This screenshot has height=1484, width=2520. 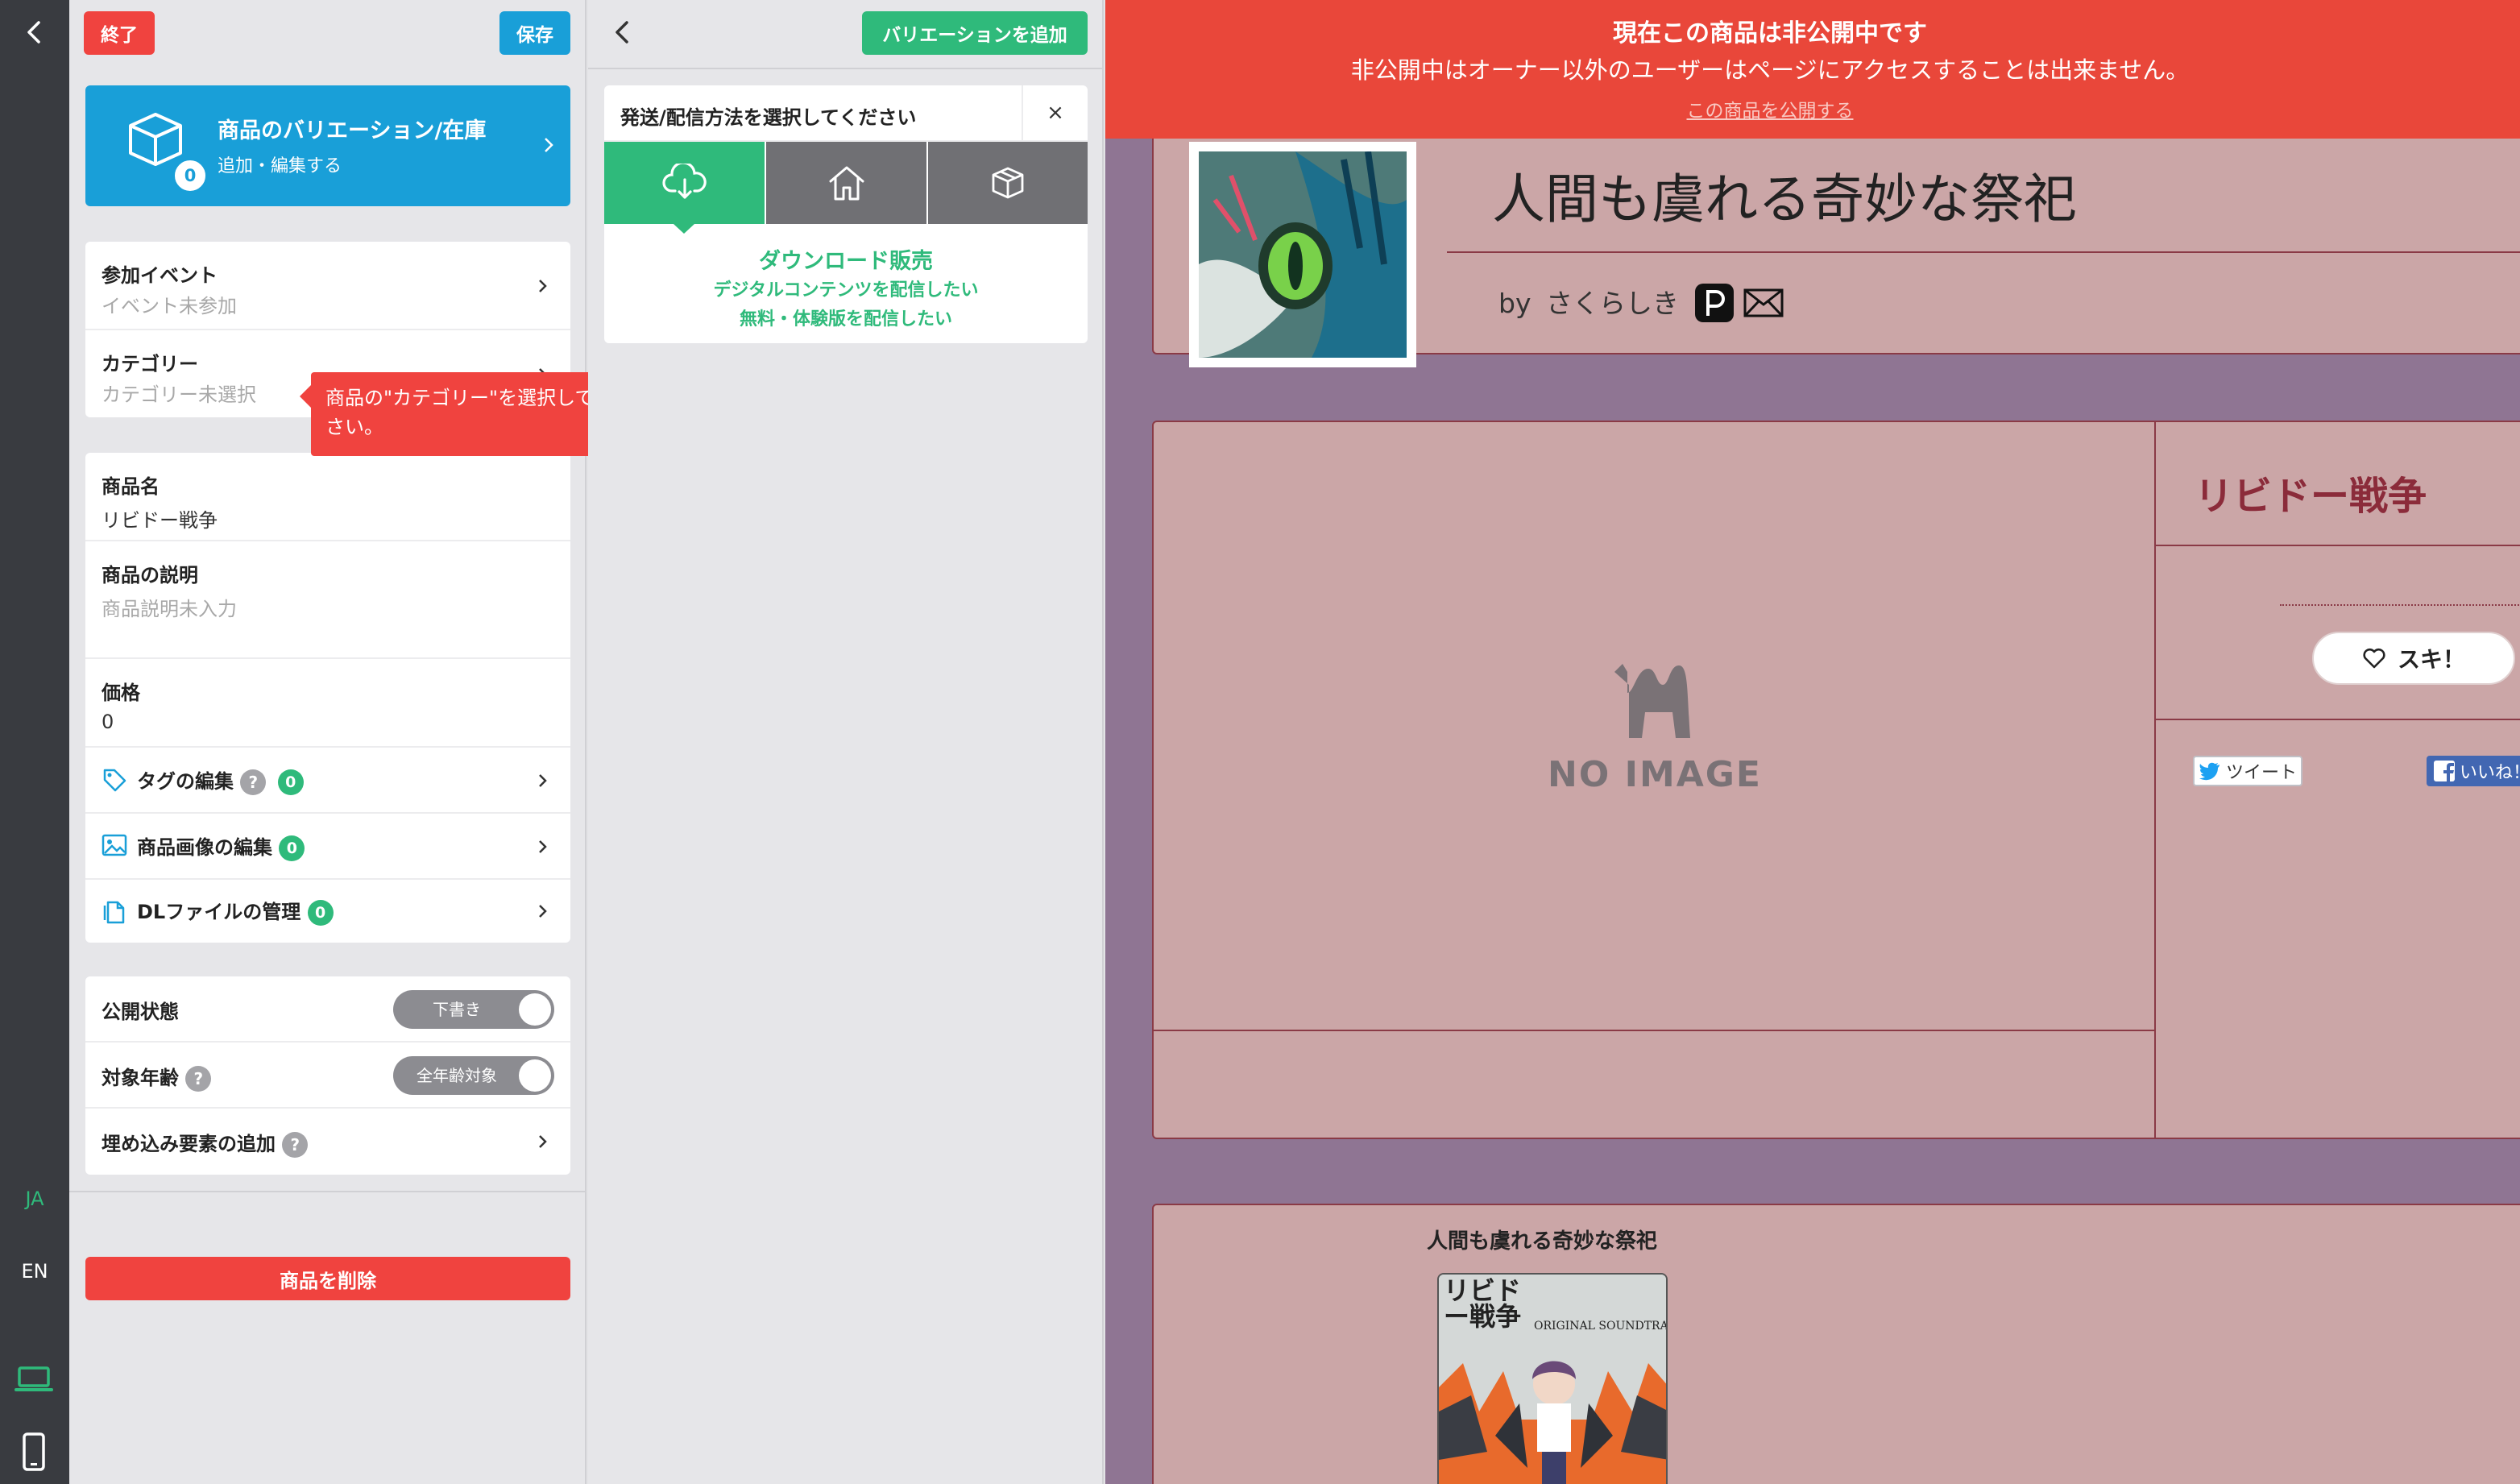 I want to click on shipping-header: 発送/配信方法を選択してください ×, so click(x=846, y=113).